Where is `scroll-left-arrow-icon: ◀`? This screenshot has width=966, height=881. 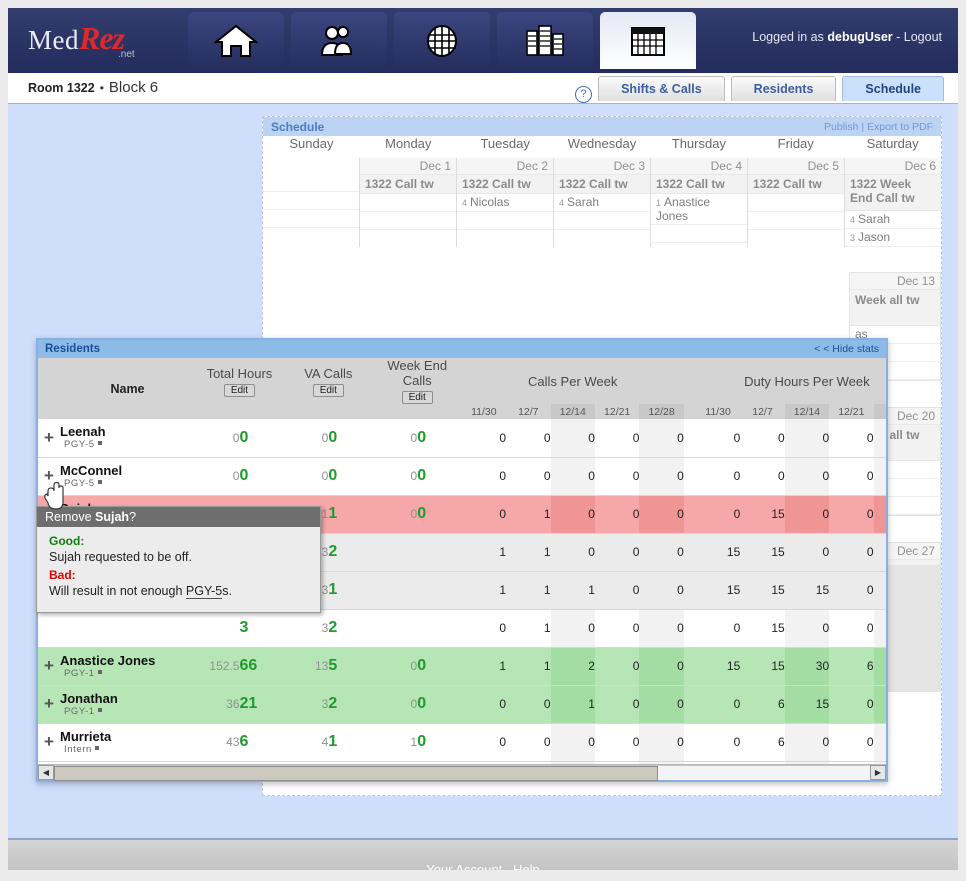 scroll-left-arrow-icon: ◀ is located at coordinates (46, 772).